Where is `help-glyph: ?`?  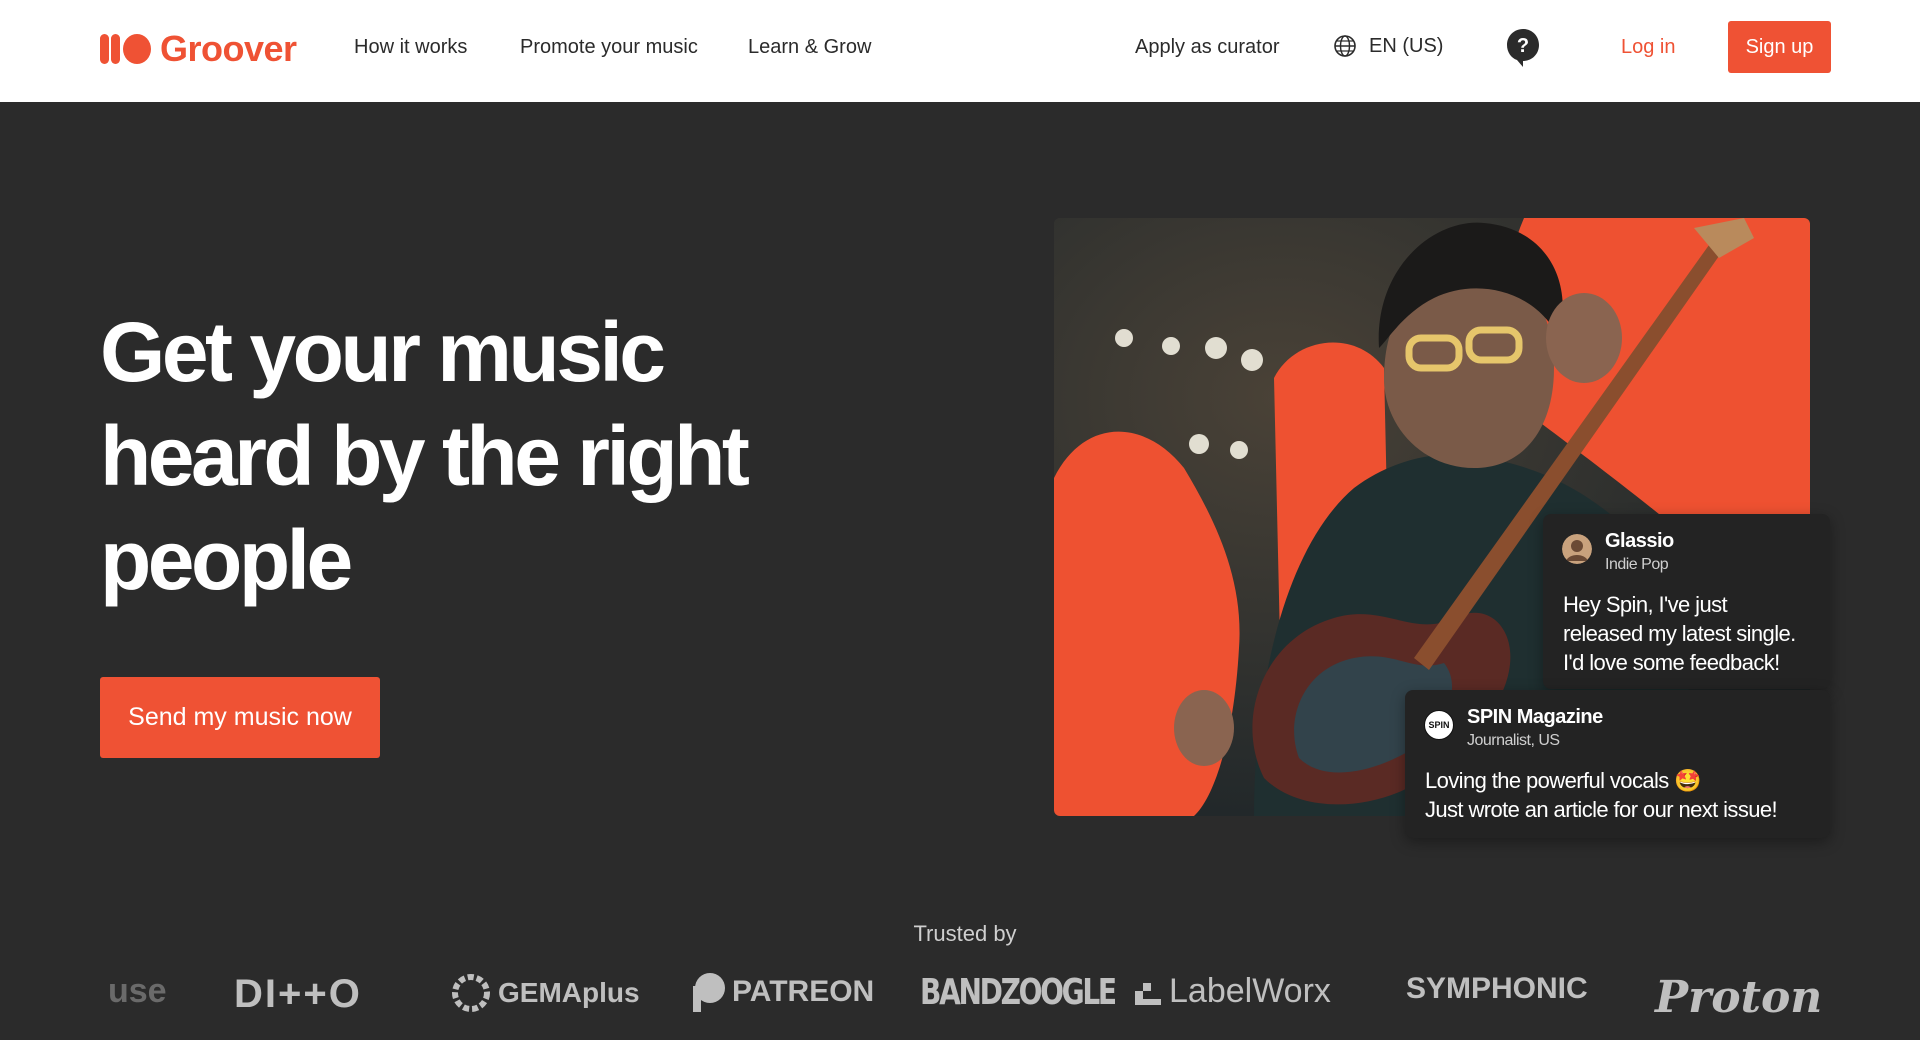
help-glyph: ? is located at coordinates (1523, 46).